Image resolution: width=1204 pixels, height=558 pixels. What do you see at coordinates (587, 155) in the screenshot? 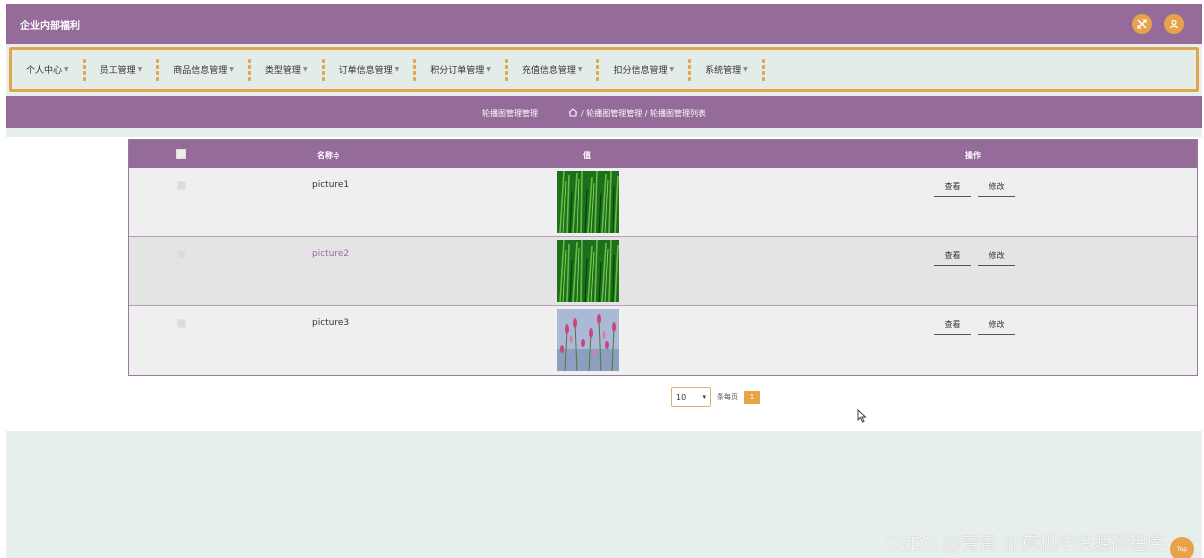
I see `column-header-value: 值` at bounding box center [587, 155].